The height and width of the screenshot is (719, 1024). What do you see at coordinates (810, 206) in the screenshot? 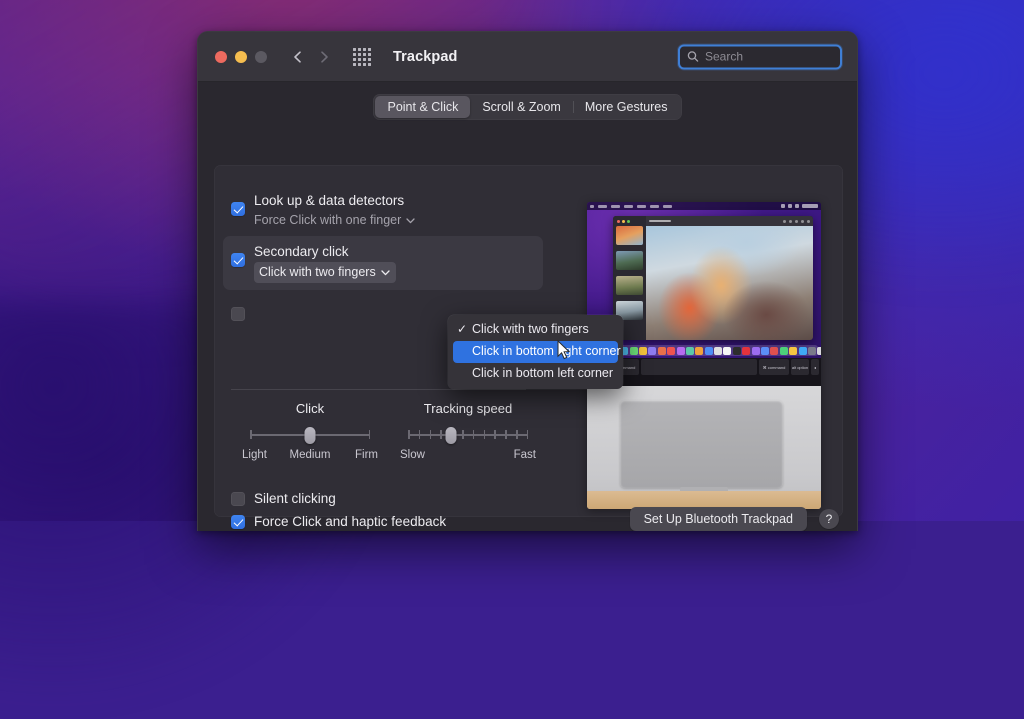
I see `menubar-clock` at bounding box center [810, 206].